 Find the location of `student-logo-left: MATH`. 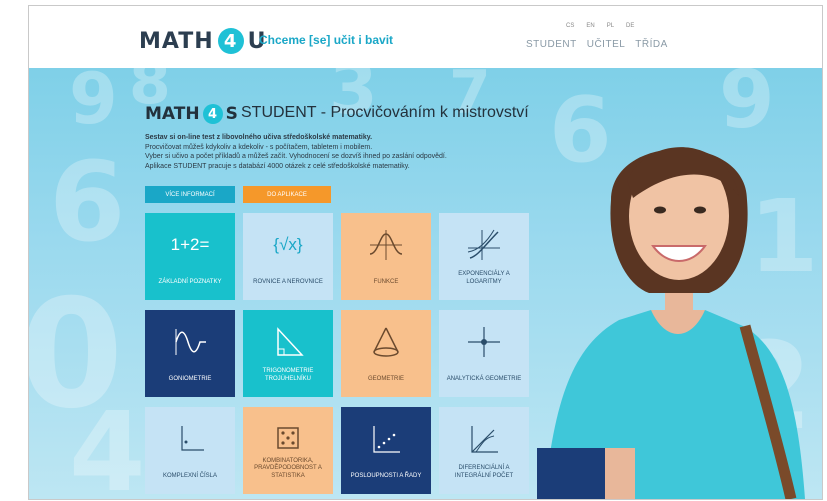

student-logo-left: MATH is located at coordinates (172, 114).